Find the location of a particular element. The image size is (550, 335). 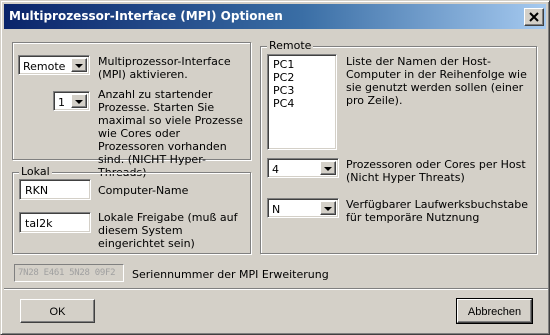

serial-number-value: 7N28 E461 5N28 09F2 is located at coordinates (67, 273).